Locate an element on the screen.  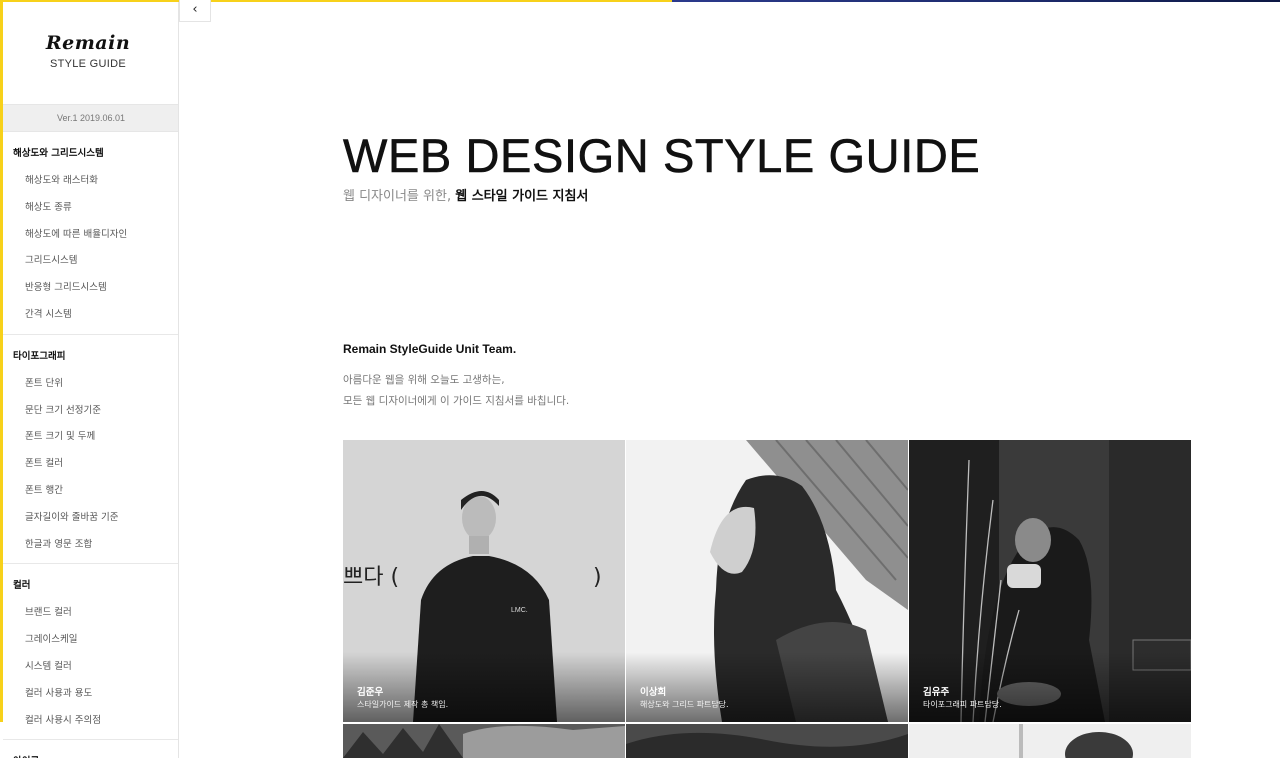
member-role: 타이포그래피 파트담당. is located at coordinates (962, 704).